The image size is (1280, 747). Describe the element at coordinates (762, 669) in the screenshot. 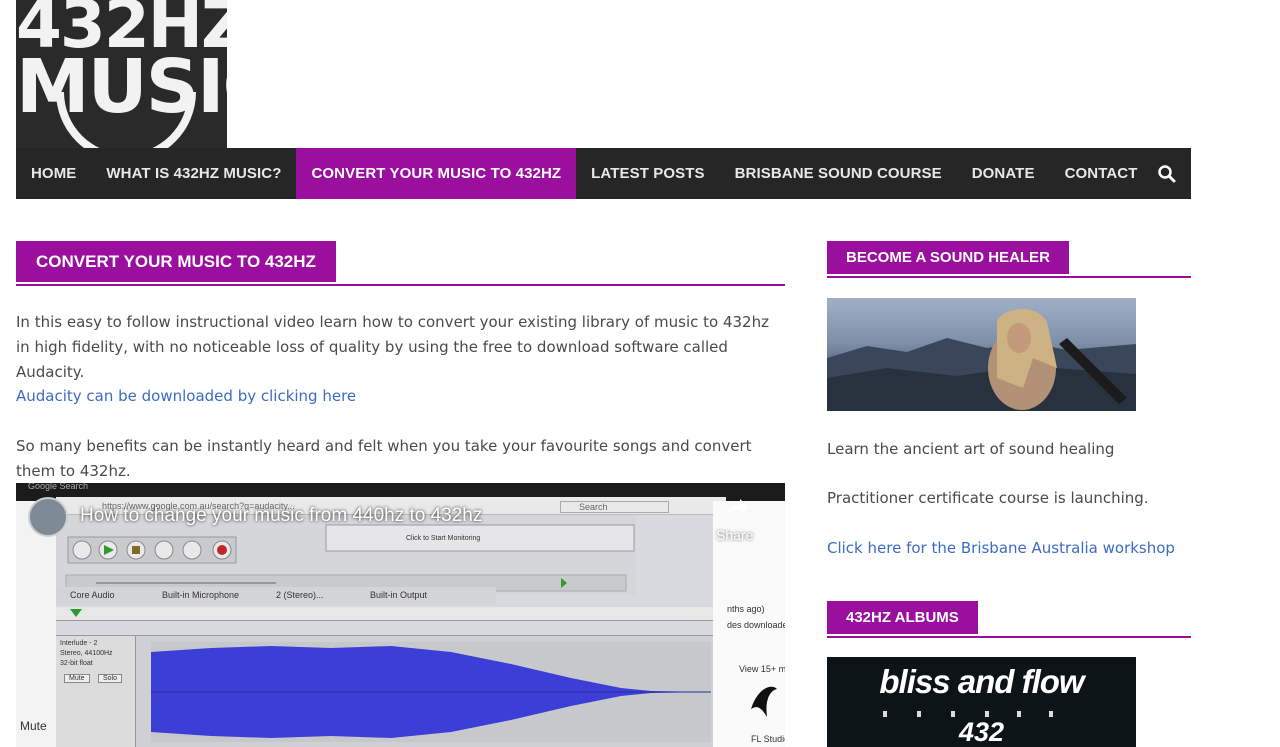

I see `view-more-text: View 15+ more` at that location.